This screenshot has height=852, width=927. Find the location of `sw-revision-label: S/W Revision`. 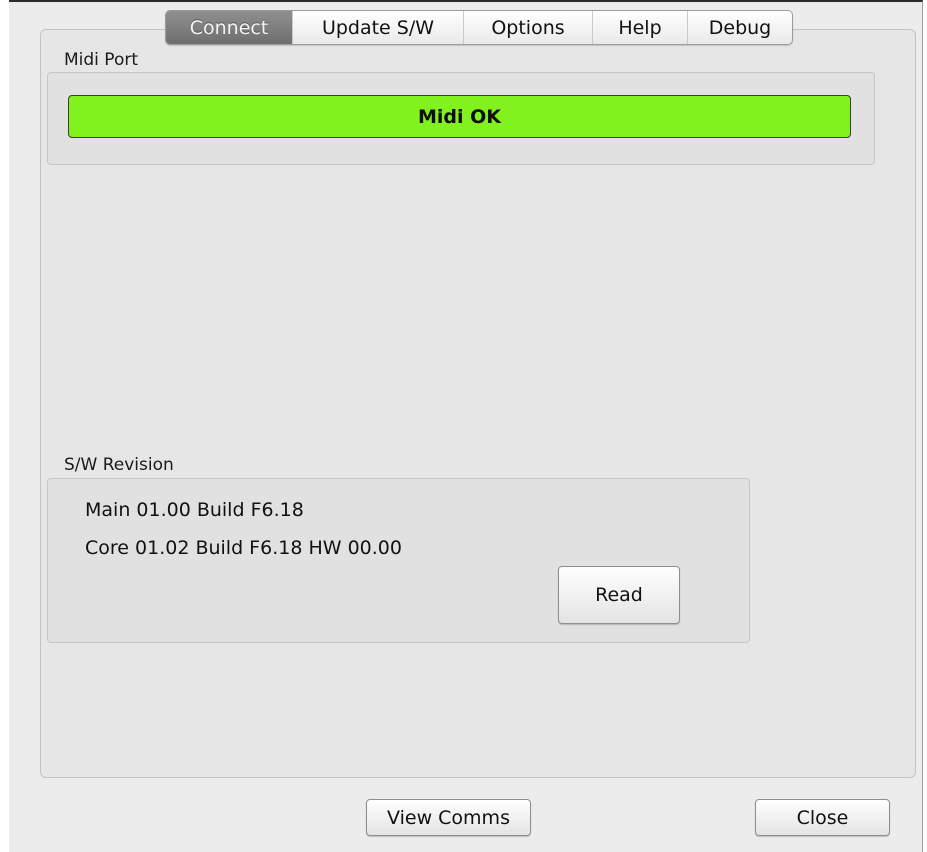

sw-revision-label: S/W Revision is located at coordinates (119, 465).